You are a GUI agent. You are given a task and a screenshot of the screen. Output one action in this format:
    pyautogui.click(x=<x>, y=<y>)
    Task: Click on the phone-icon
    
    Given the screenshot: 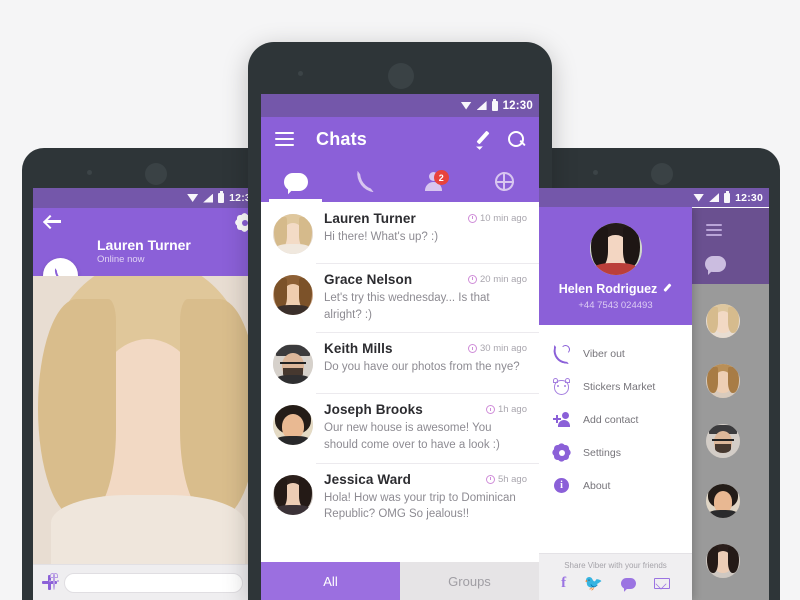 What is the action you would take?
    pyautogui.click(x=365, y=181)
    